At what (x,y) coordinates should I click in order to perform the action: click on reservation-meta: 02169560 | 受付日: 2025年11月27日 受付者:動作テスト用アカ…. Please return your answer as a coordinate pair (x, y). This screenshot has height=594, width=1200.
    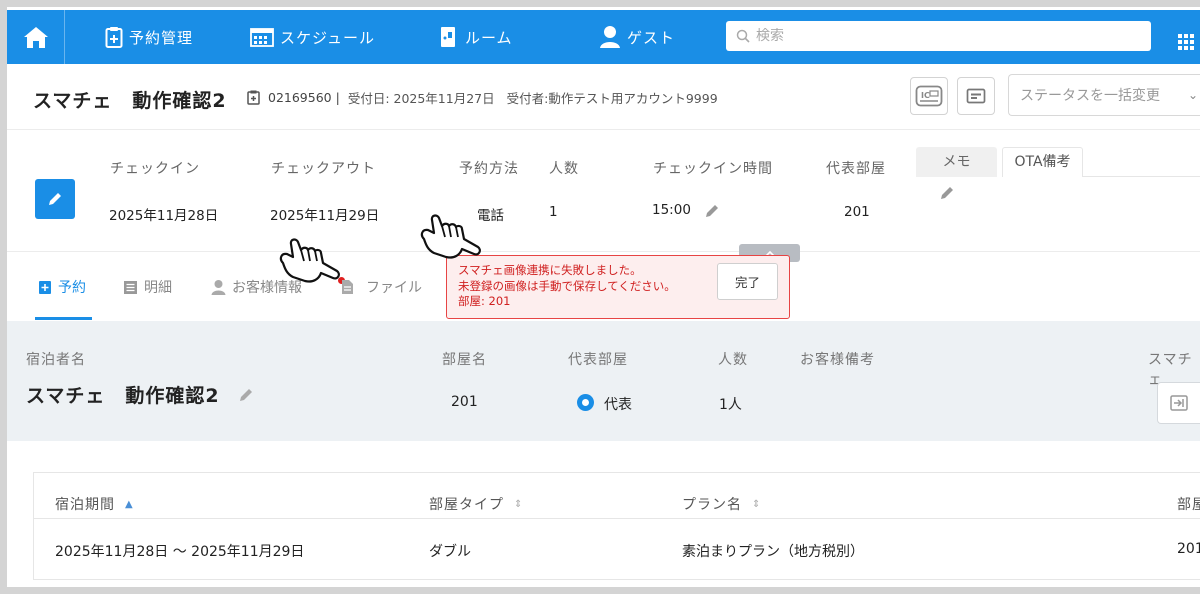
    Looking at the image, I should click on (482, 97).